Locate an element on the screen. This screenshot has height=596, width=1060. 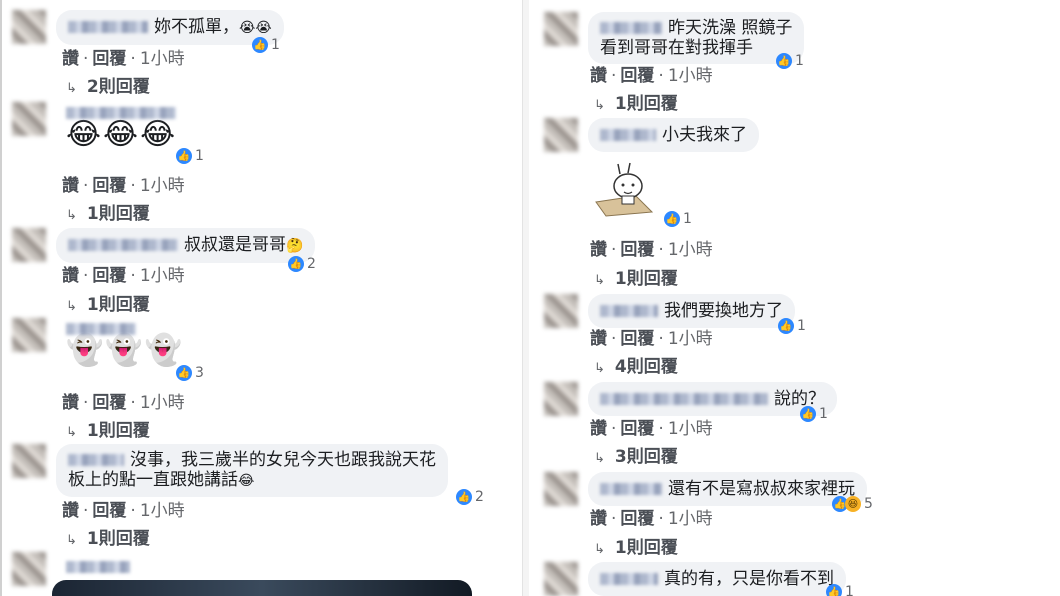
comment-bubble: 😂😂😂 is located at coordinates (124, 126).